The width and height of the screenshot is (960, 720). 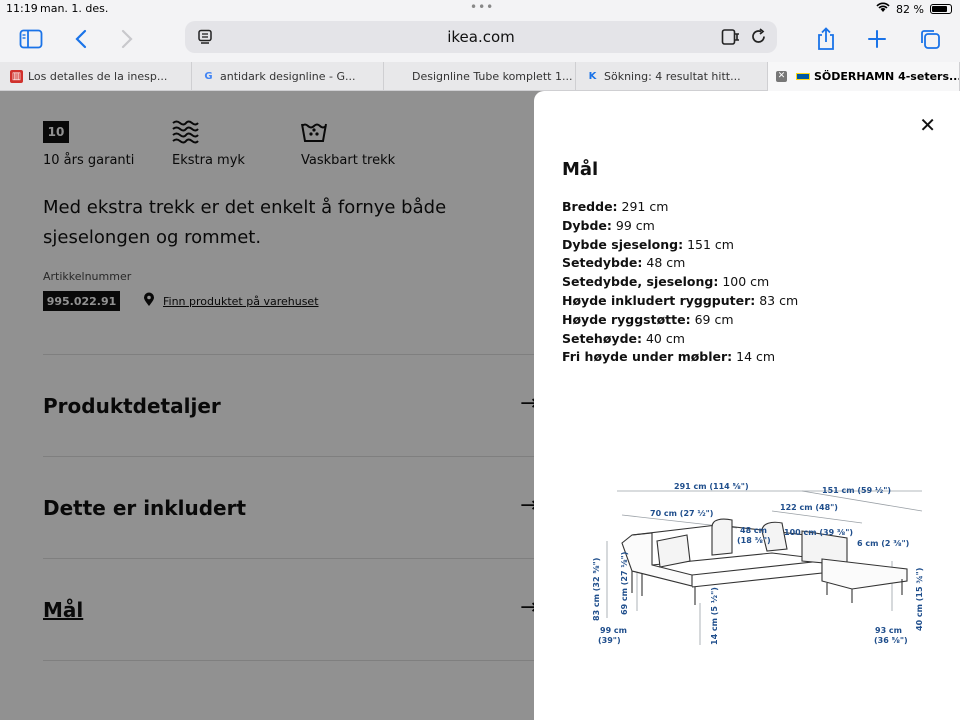 What do you see at coordinates (781, 76) in the screenshot?
I see `tab-close-icon: ✕` at bounding box center [781, 76].